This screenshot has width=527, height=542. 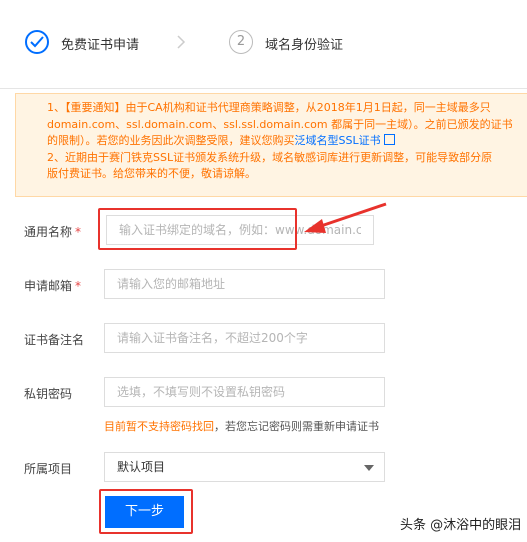 I want to click on annotation-arrow-icon, so click(x=345, y=217).